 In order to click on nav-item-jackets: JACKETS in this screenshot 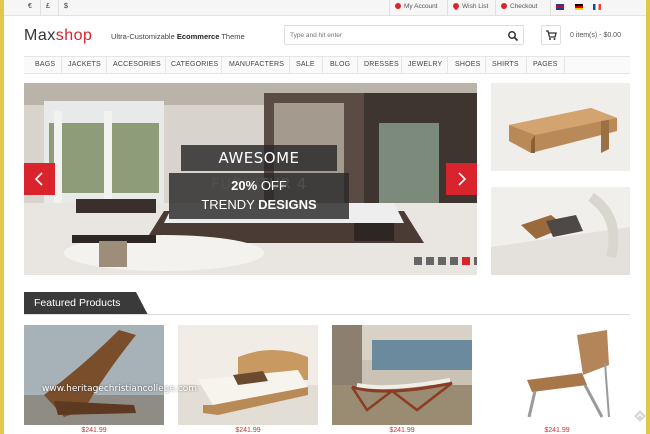, I will do `click(84, 64)`.